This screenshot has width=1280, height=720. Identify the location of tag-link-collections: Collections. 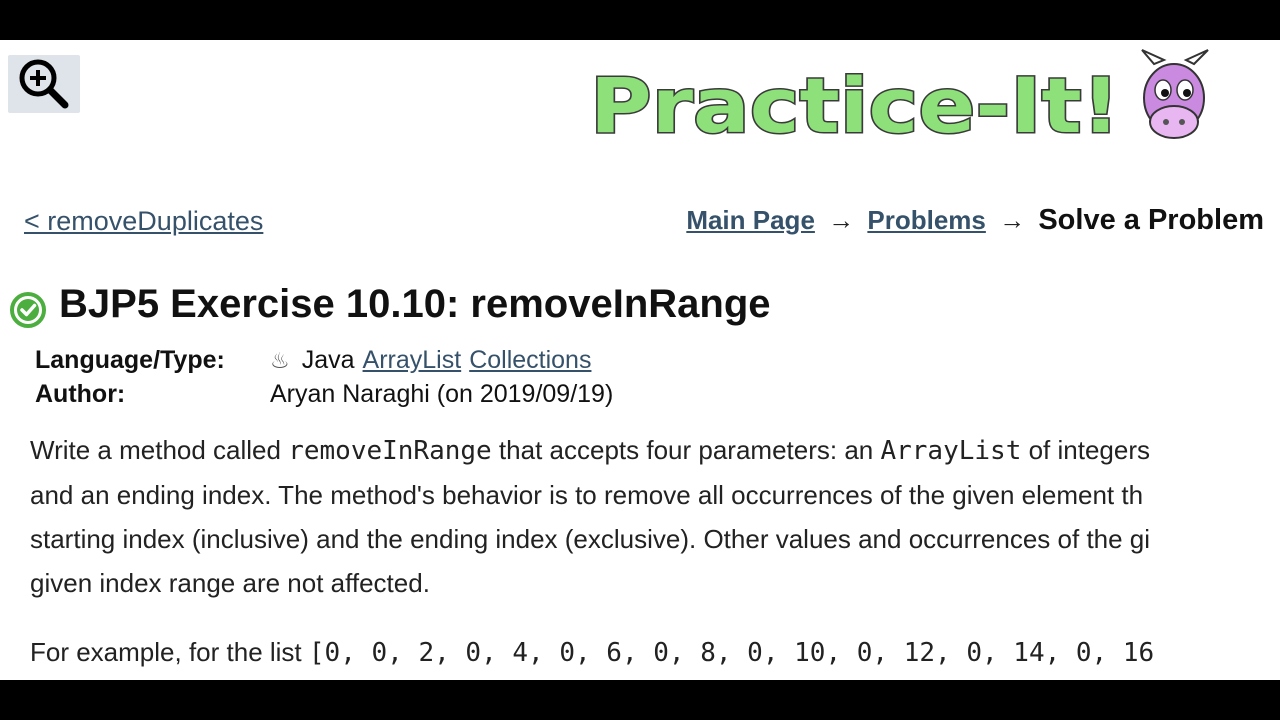
(530, 360).